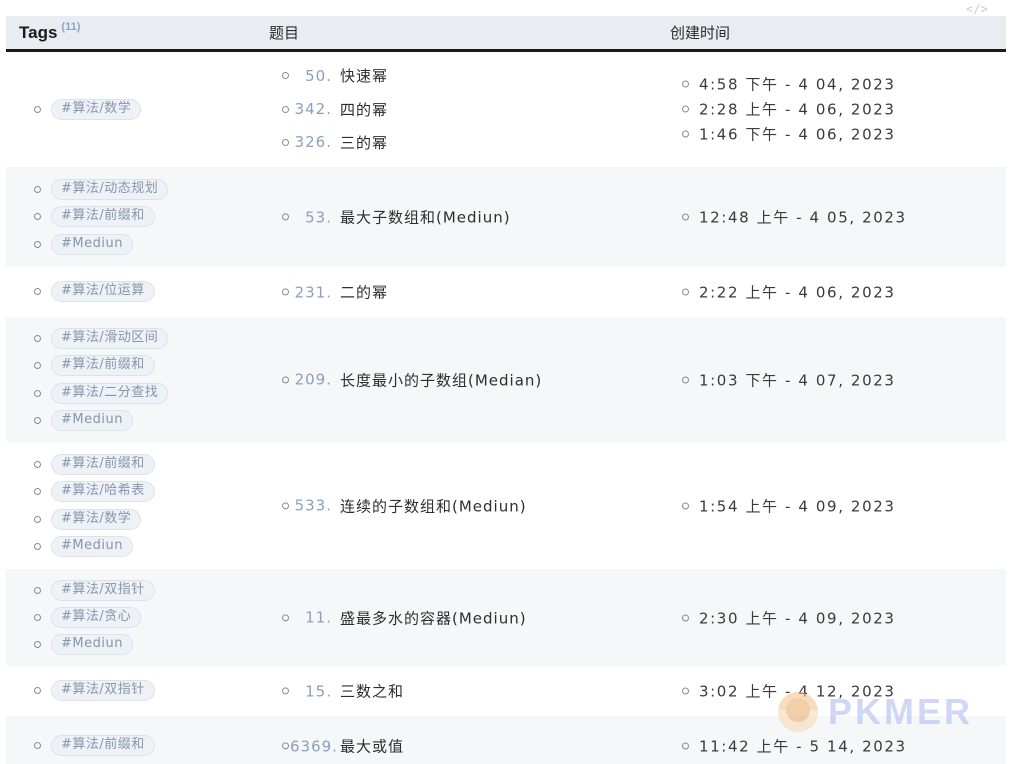 This screenshot has width=1014, height=764. Describe the element at coordinates (831, 34) in the screenshot. I see `column-header-created-time: 创建时间` at that location.